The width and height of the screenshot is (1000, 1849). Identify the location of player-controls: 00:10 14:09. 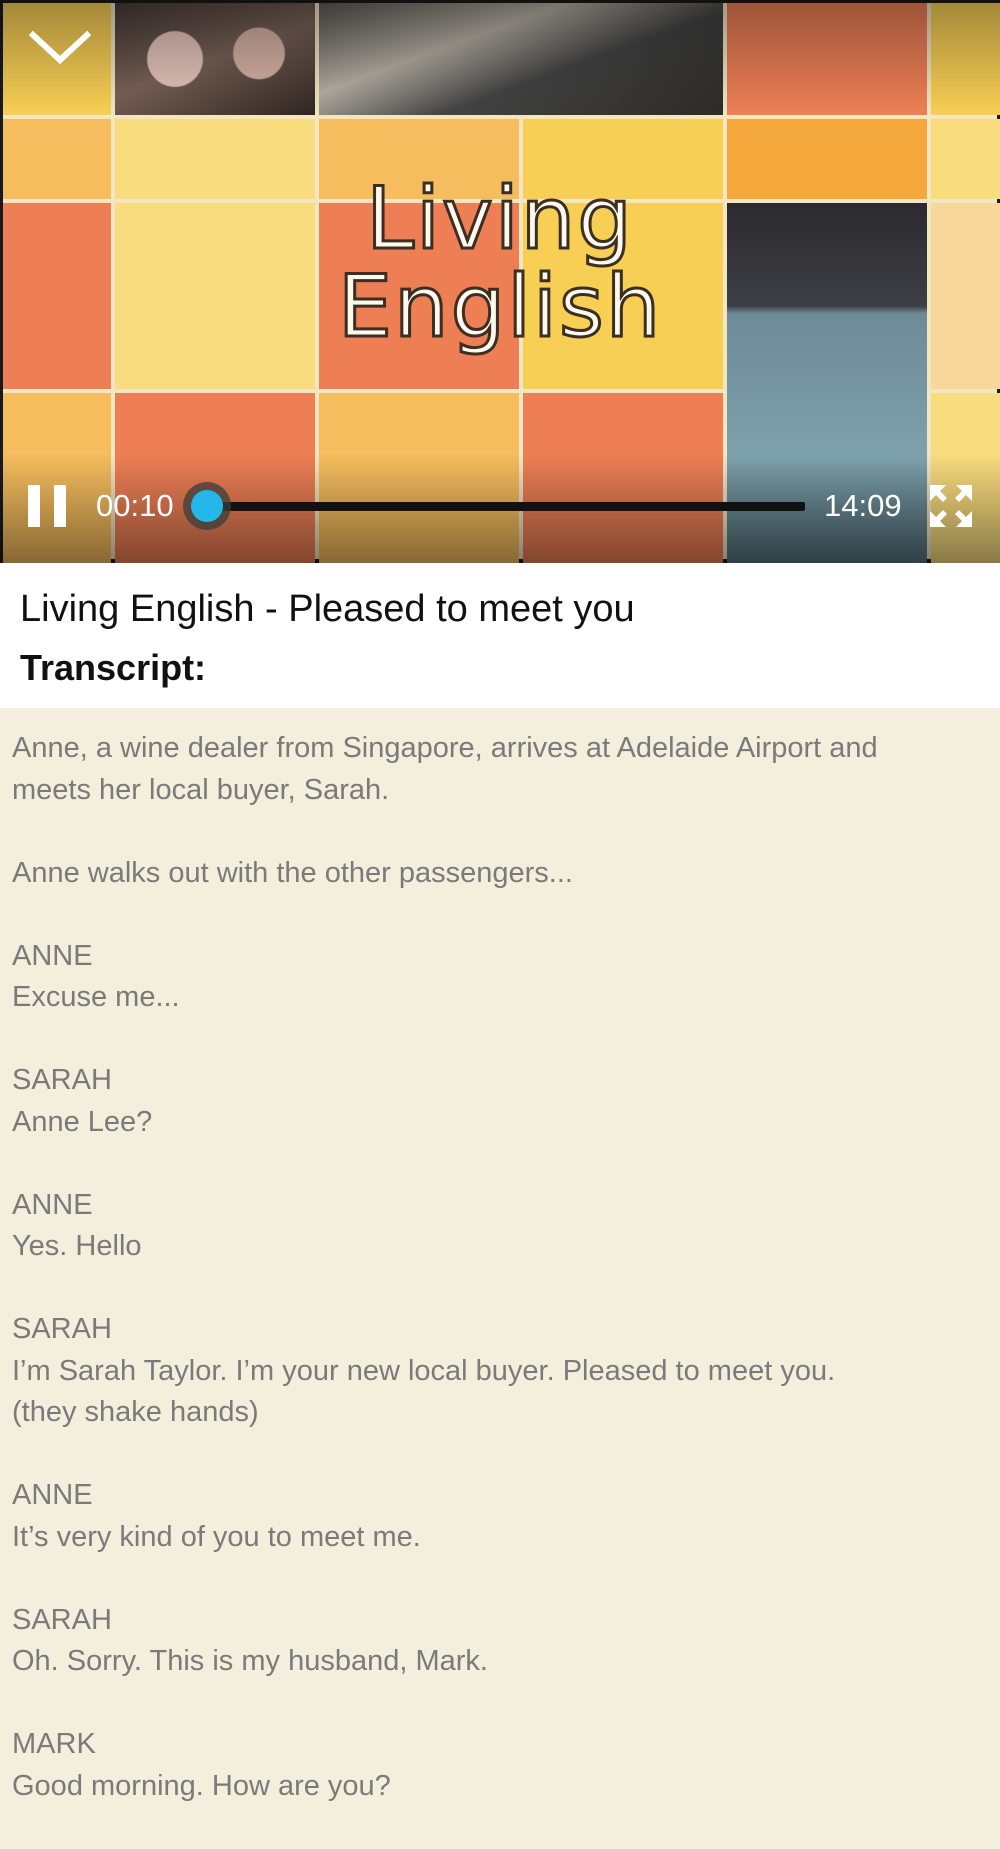
(500, 505).